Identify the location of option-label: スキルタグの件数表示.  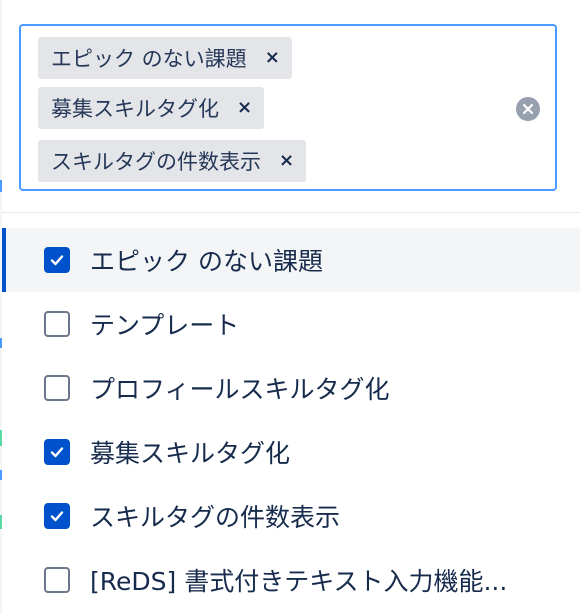
(215, 517).